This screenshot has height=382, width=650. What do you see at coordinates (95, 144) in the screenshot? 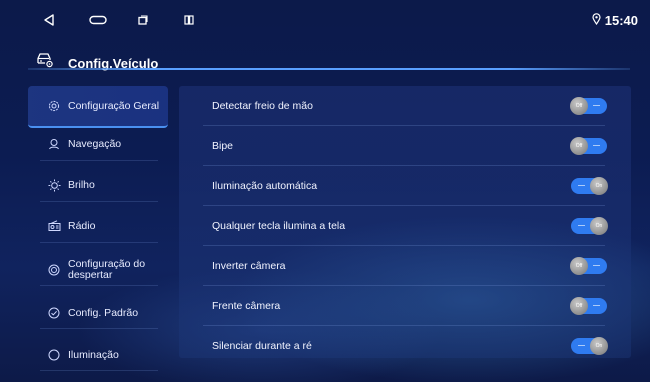
I see `sidebar-item-label: Navegação` at bounding box center [95, 144].